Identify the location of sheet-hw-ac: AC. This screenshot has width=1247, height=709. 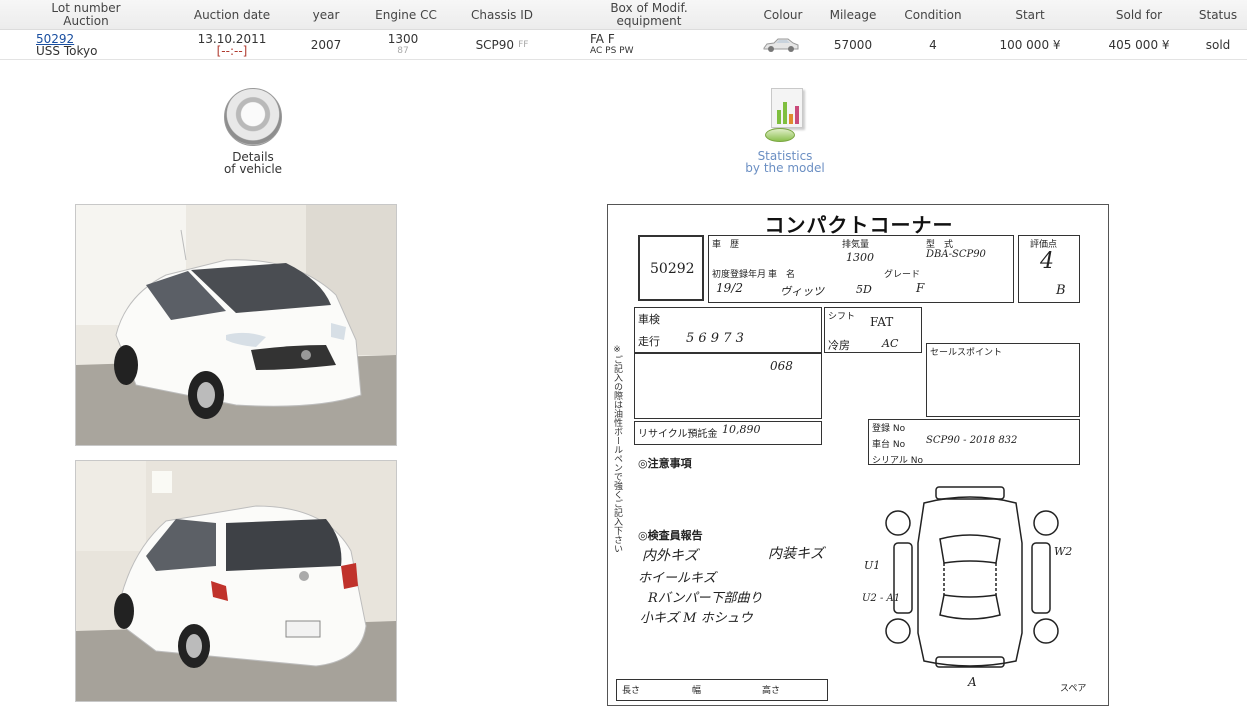
(890, 343).